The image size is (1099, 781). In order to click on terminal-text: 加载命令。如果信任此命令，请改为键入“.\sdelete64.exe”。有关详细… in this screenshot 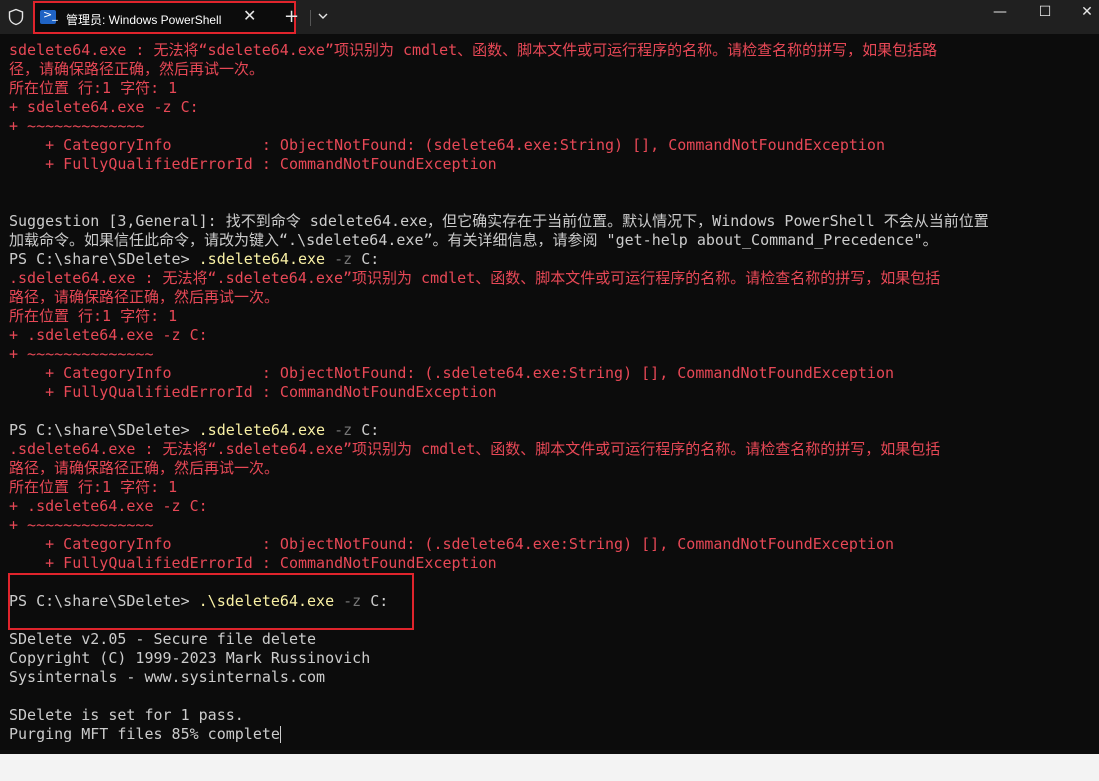, I will do `click(473, 240)`.